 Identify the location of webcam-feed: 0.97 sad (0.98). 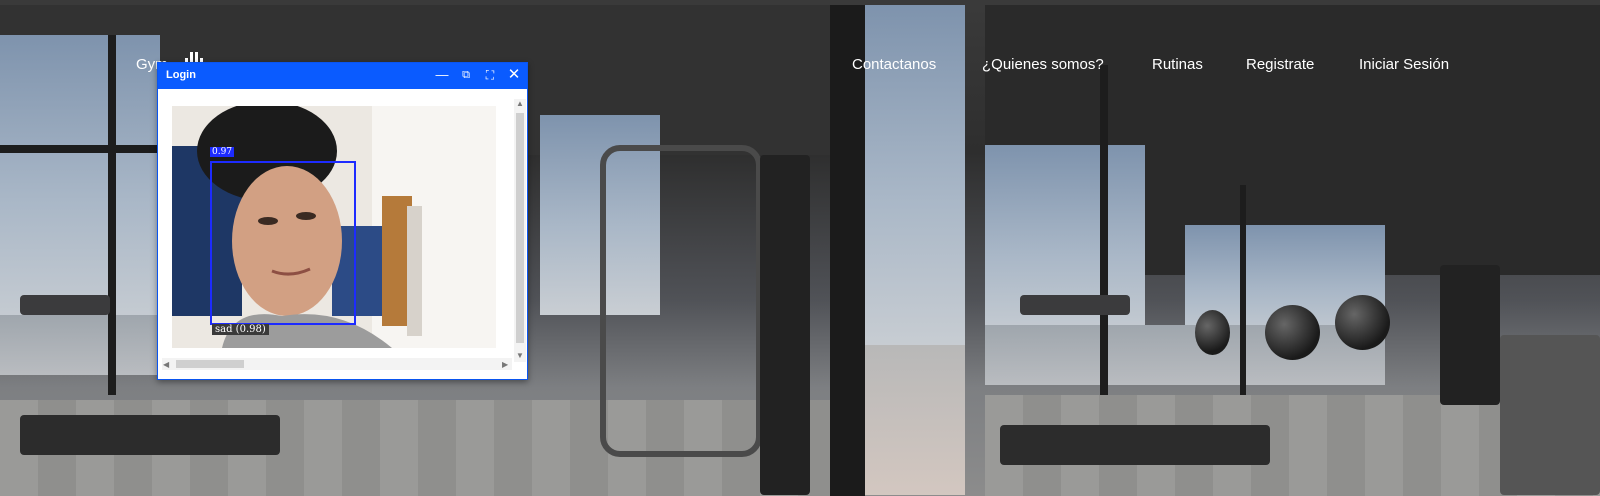
(334, 227).